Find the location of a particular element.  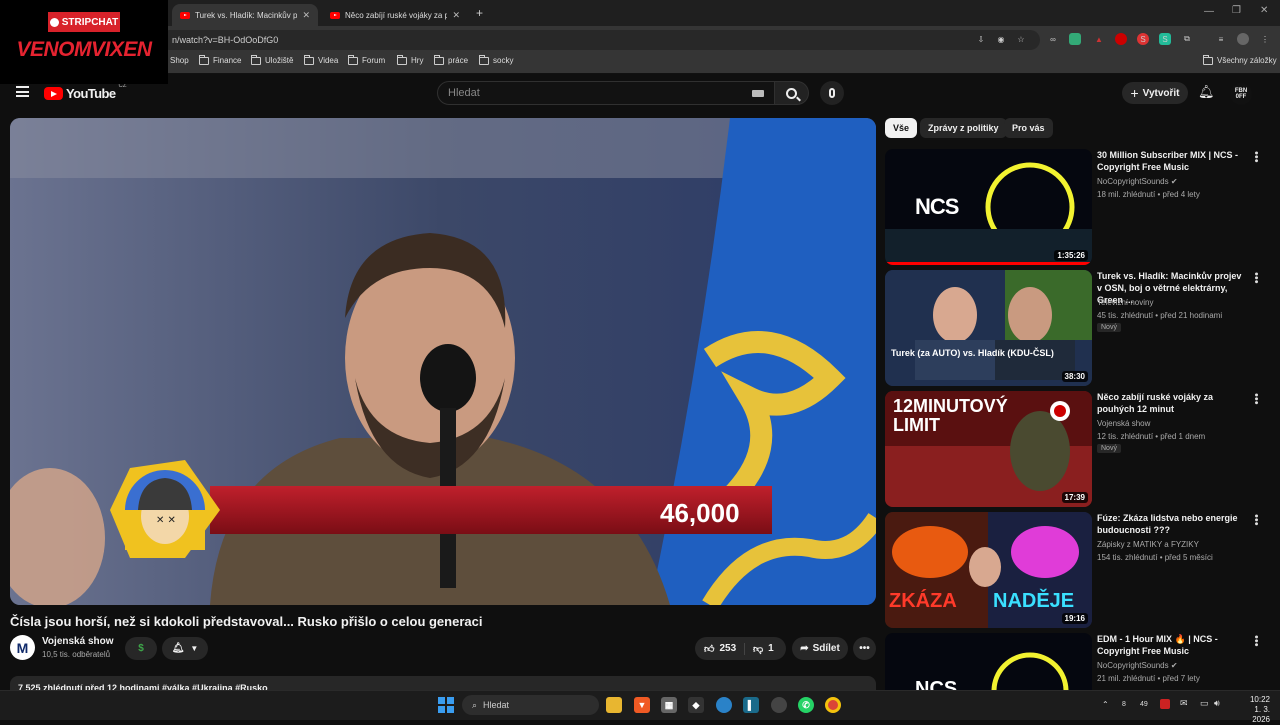

file-explorer-icon is located at coordinates (614, 705).